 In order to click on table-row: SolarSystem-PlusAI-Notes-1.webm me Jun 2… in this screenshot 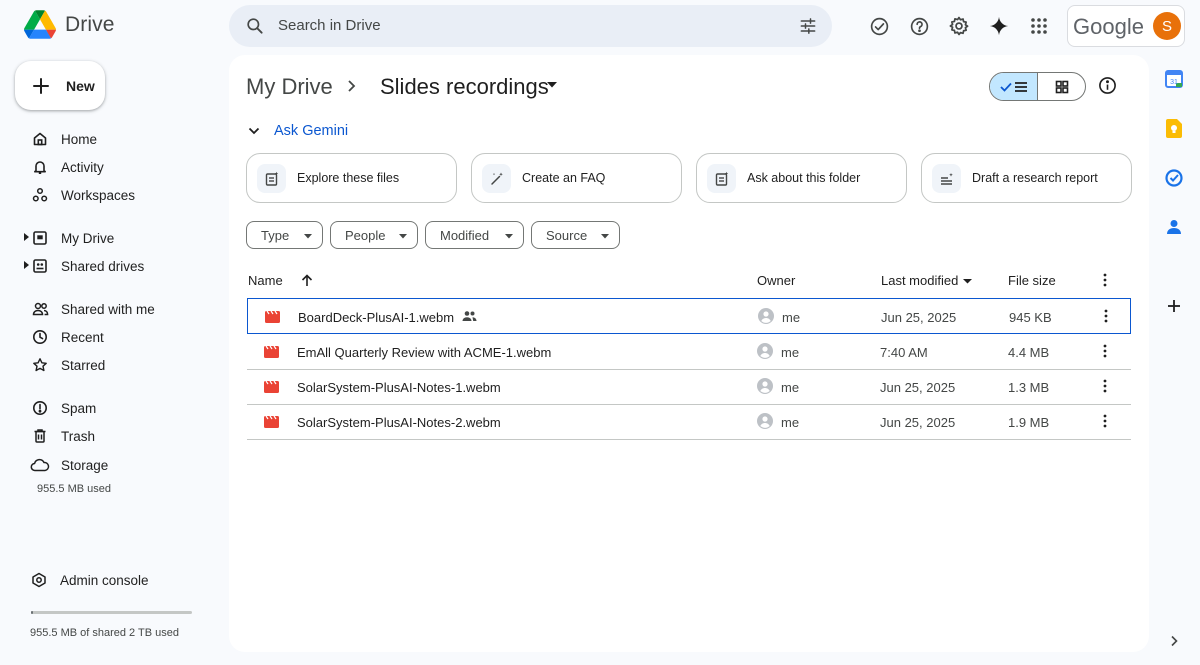, I will do `click(689, 387)`.